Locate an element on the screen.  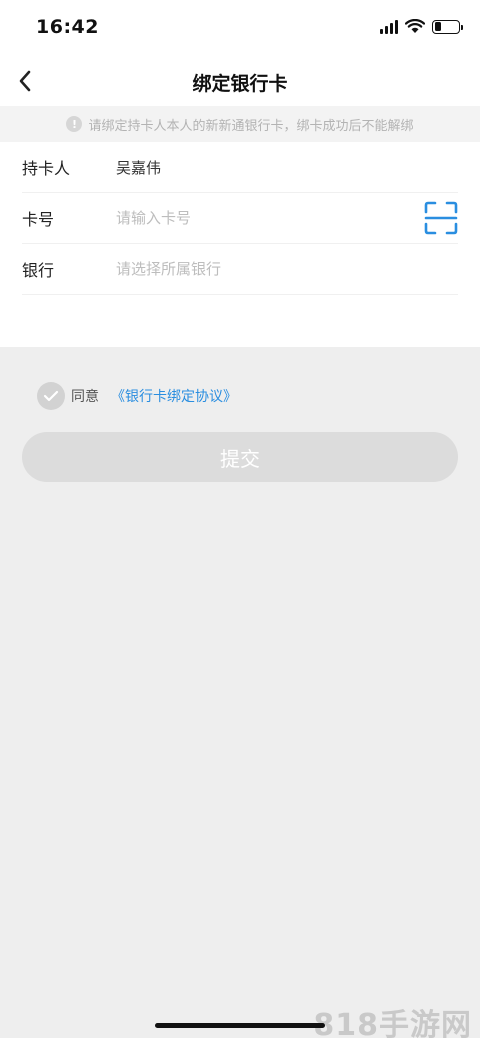
cardholder-row: 持卡人 吴嘉伟 is located at coordinates (240, 167).